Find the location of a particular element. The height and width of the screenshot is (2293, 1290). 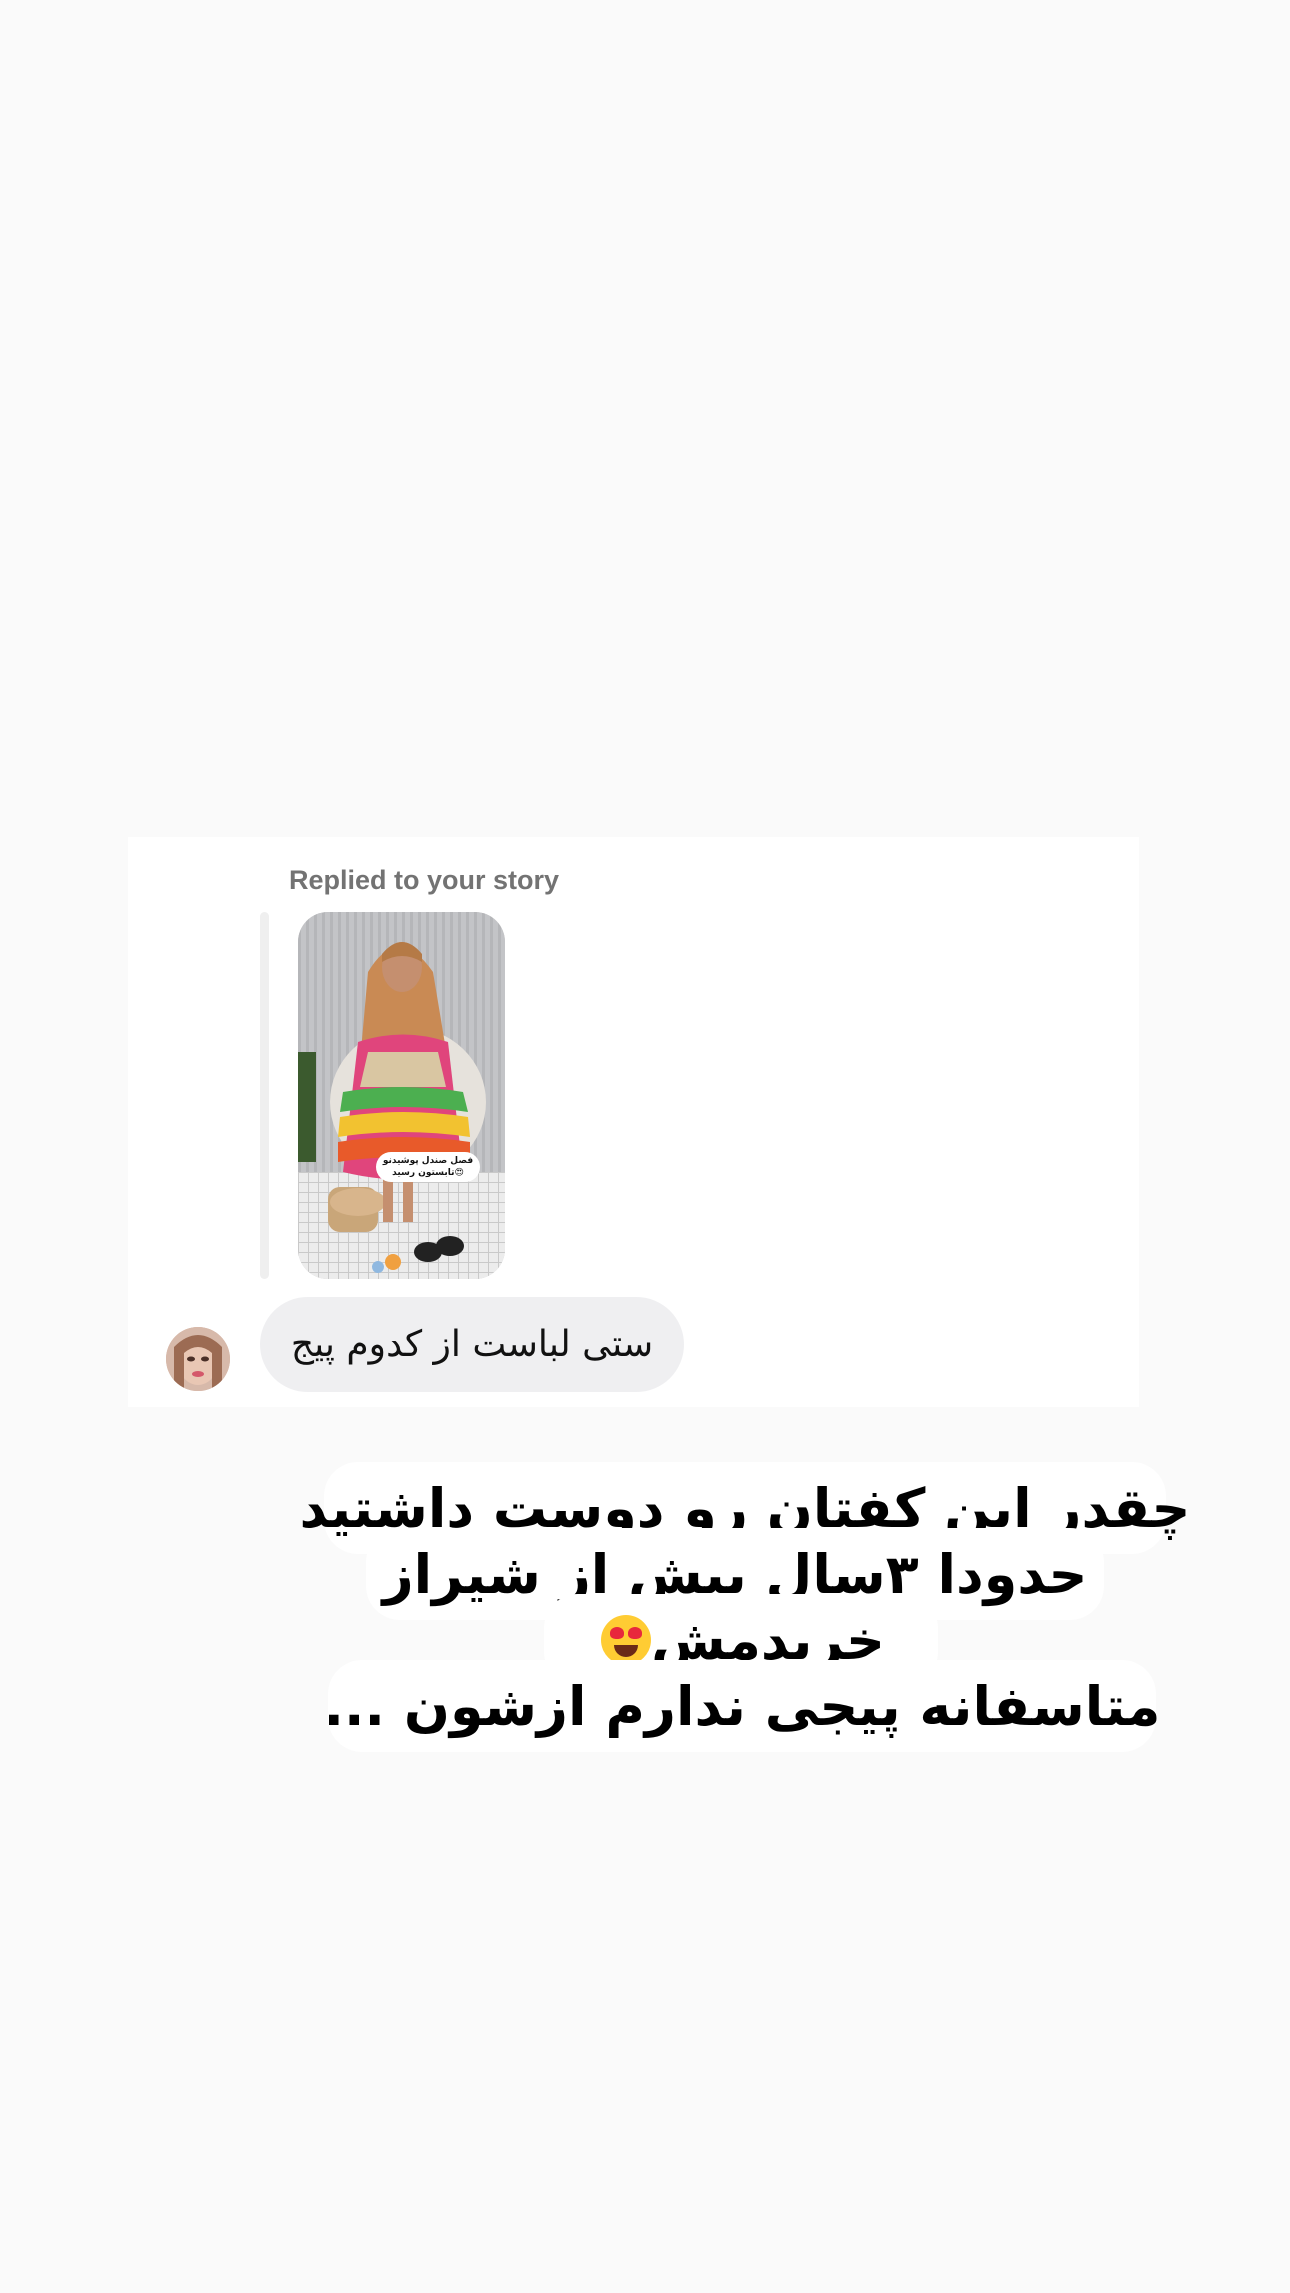

story-photo-image is located at coordinates (401, 1095).